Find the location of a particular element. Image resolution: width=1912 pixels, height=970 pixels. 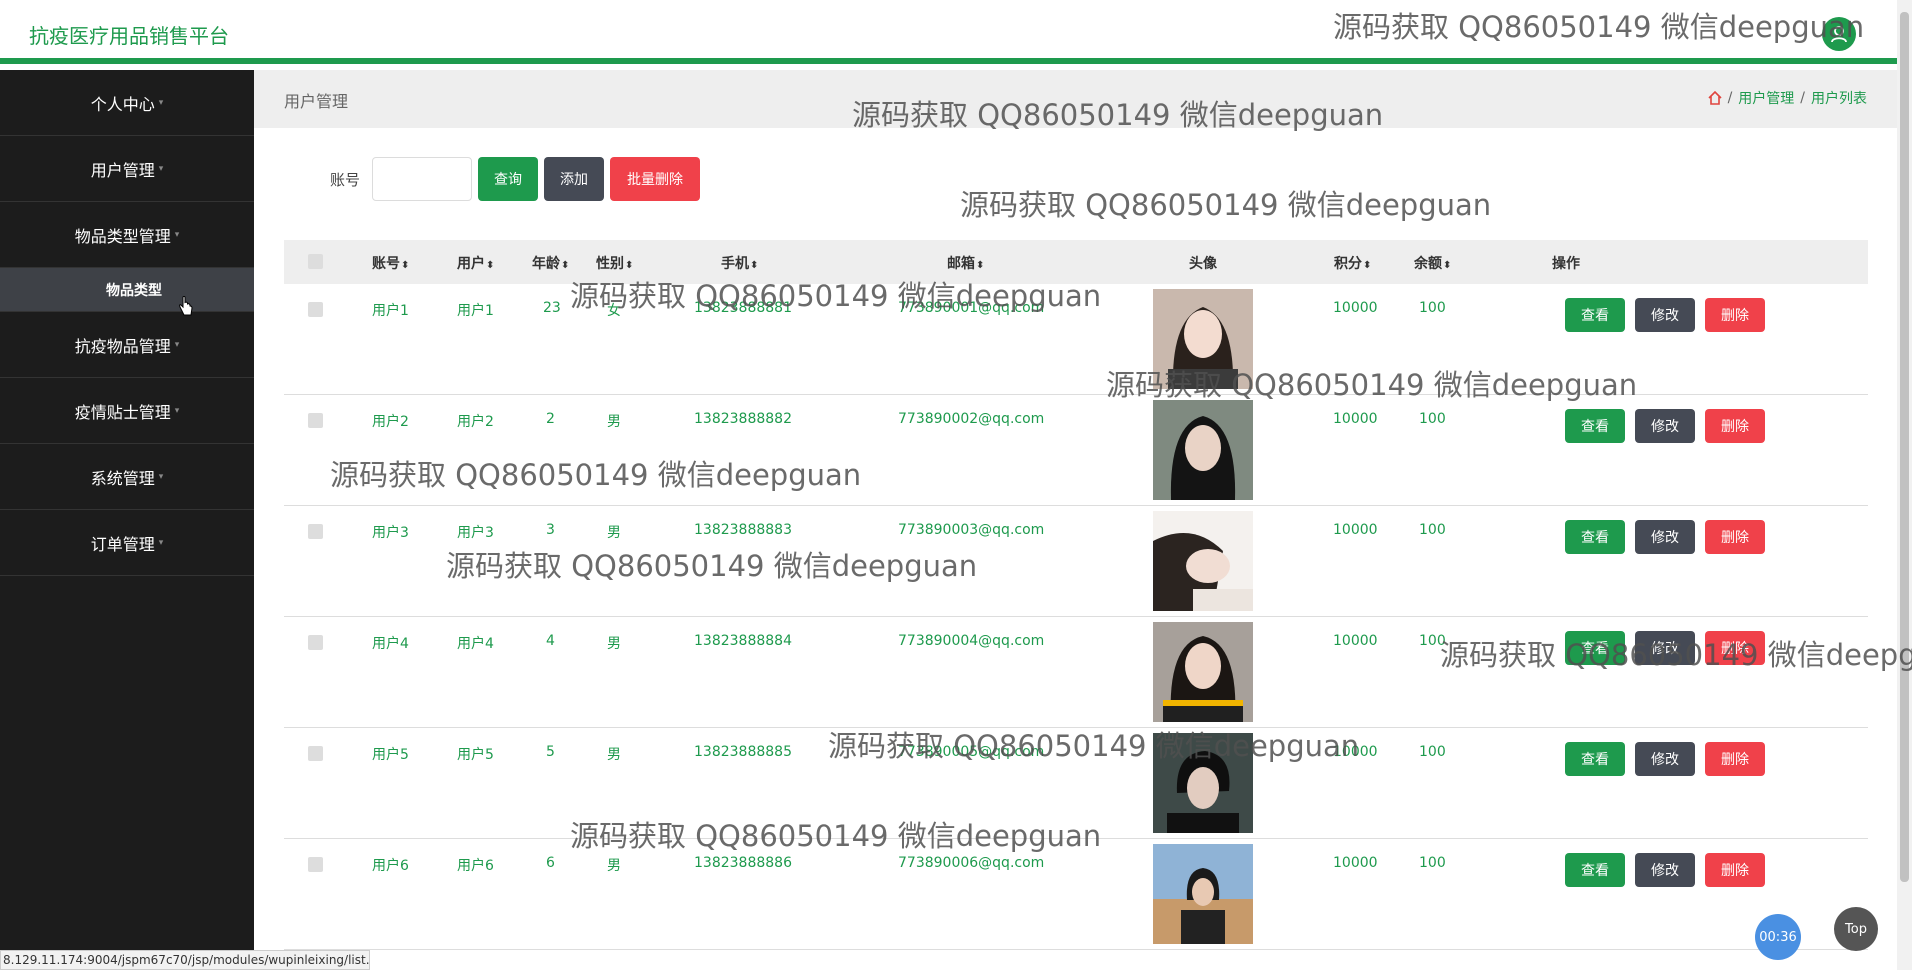

sidebar-item-system-management: 系统管理 ▾ is located at coordinates (127, 477).